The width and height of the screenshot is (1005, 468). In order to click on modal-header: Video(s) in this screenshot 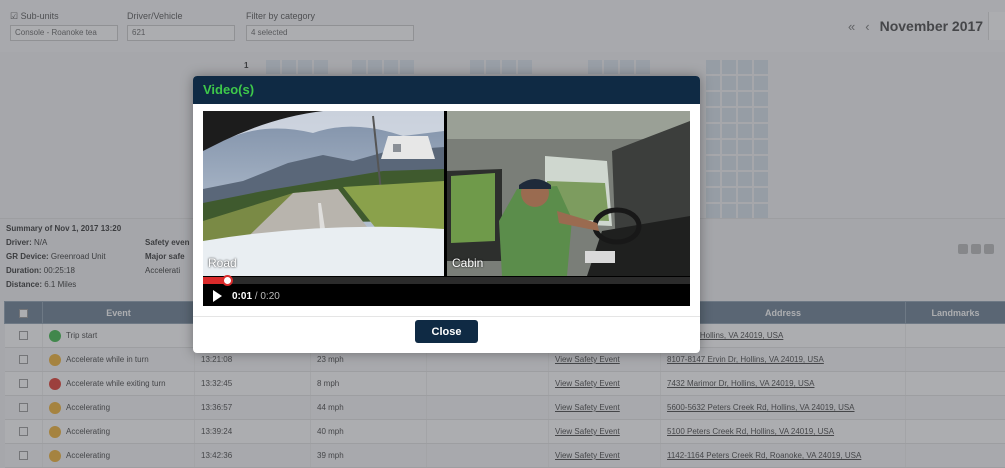, I will do `click(446, 90)`.